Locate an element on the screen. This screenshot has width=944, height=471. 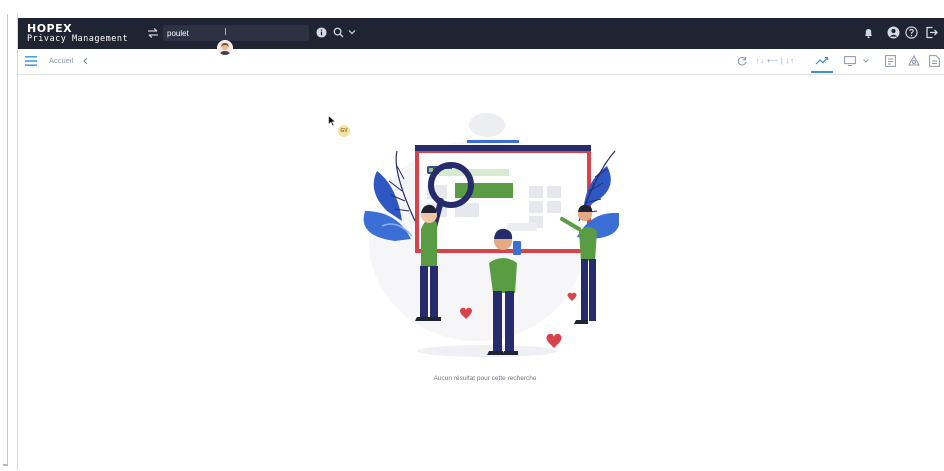
trend-icon is located at coordinates (822, 60).